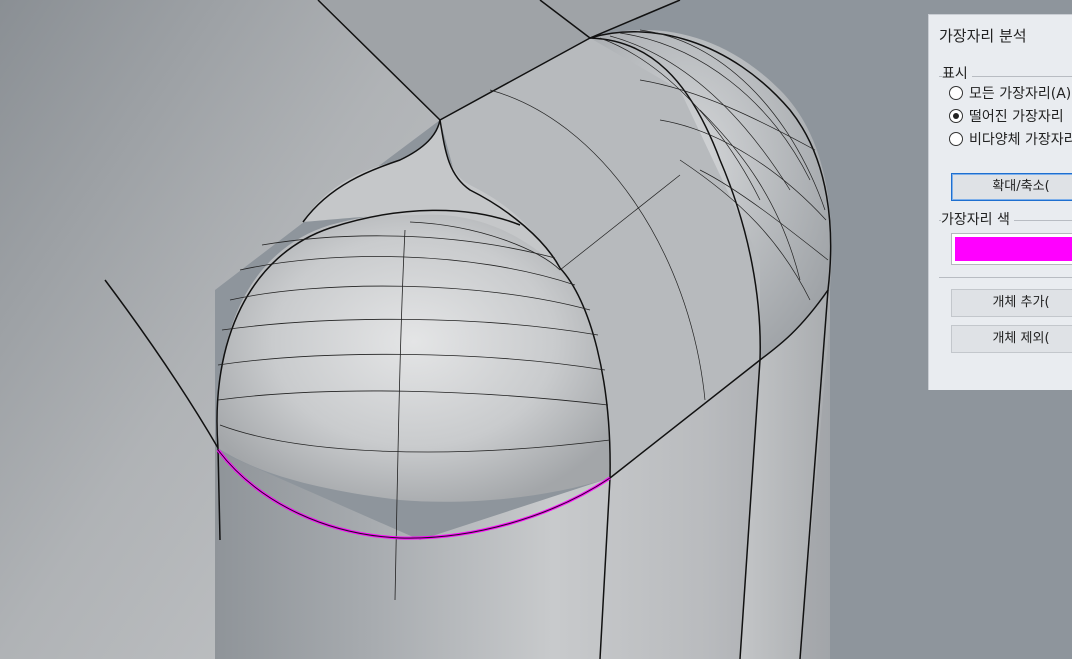  I want to click on radio-checked-icon, so click(956, 116).